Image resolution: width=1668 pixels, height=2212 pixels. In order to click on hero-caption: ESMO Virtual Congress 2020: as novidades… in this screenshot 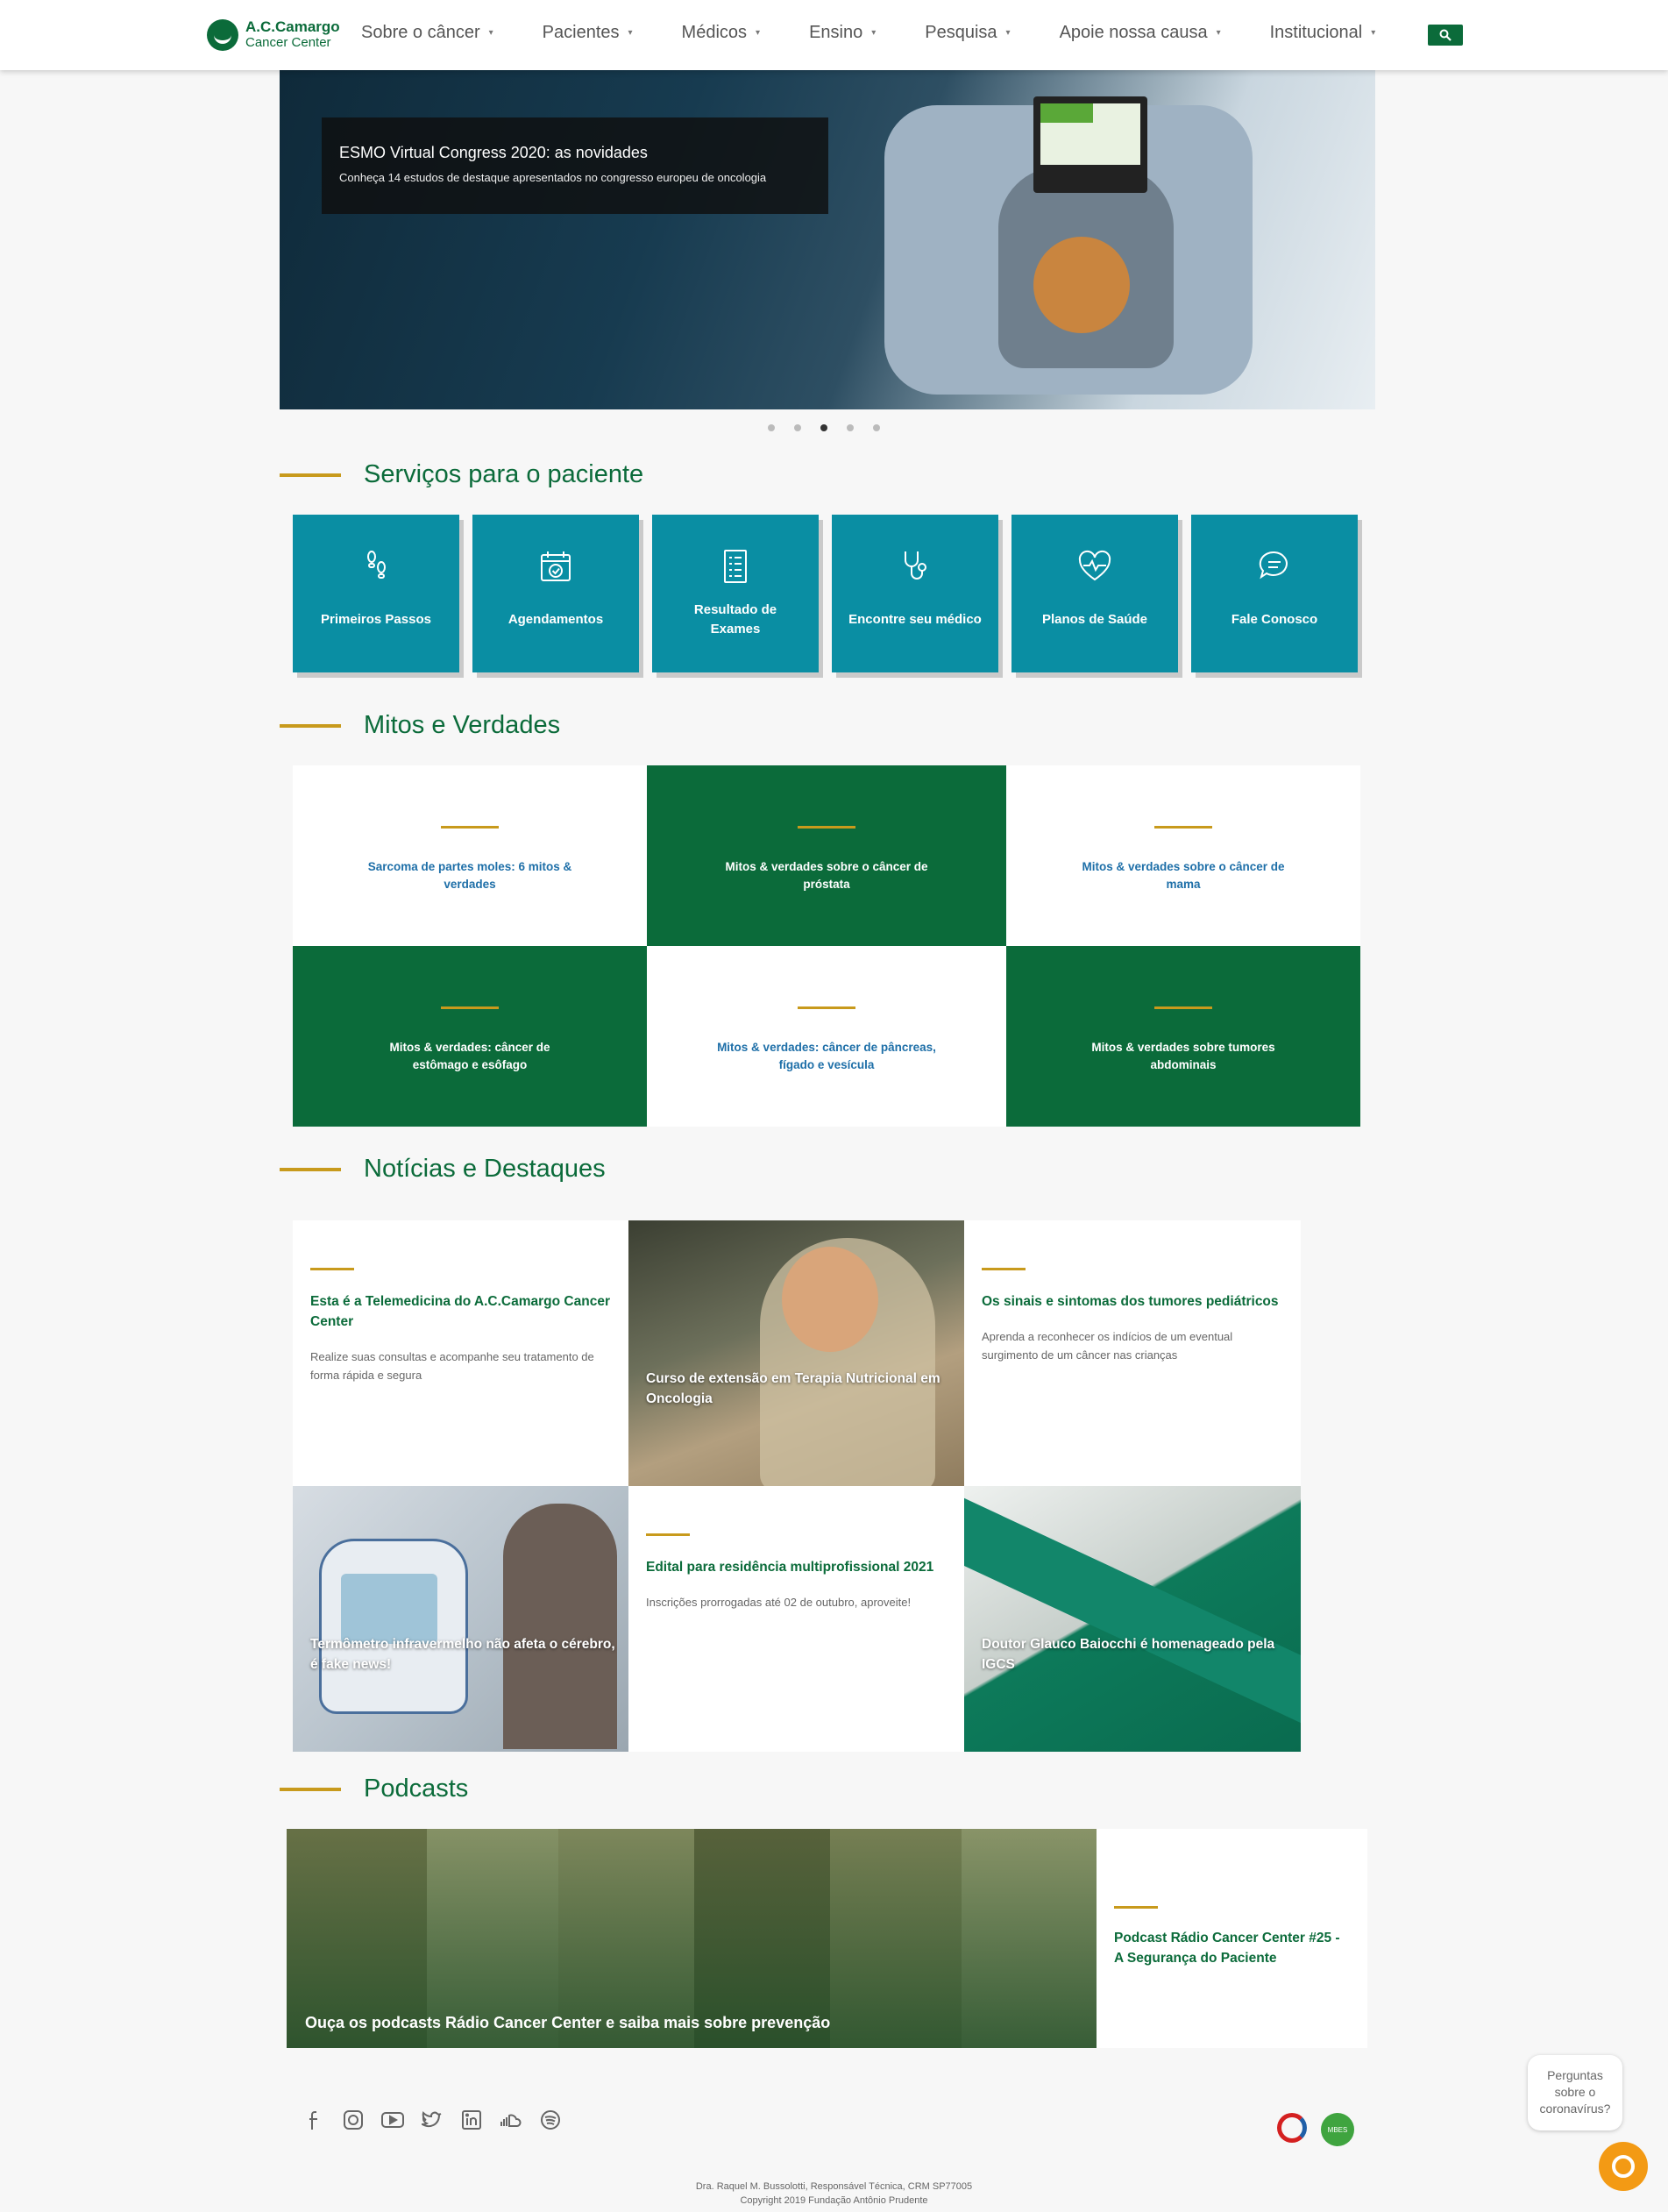, I will do `click(575, 165)`.